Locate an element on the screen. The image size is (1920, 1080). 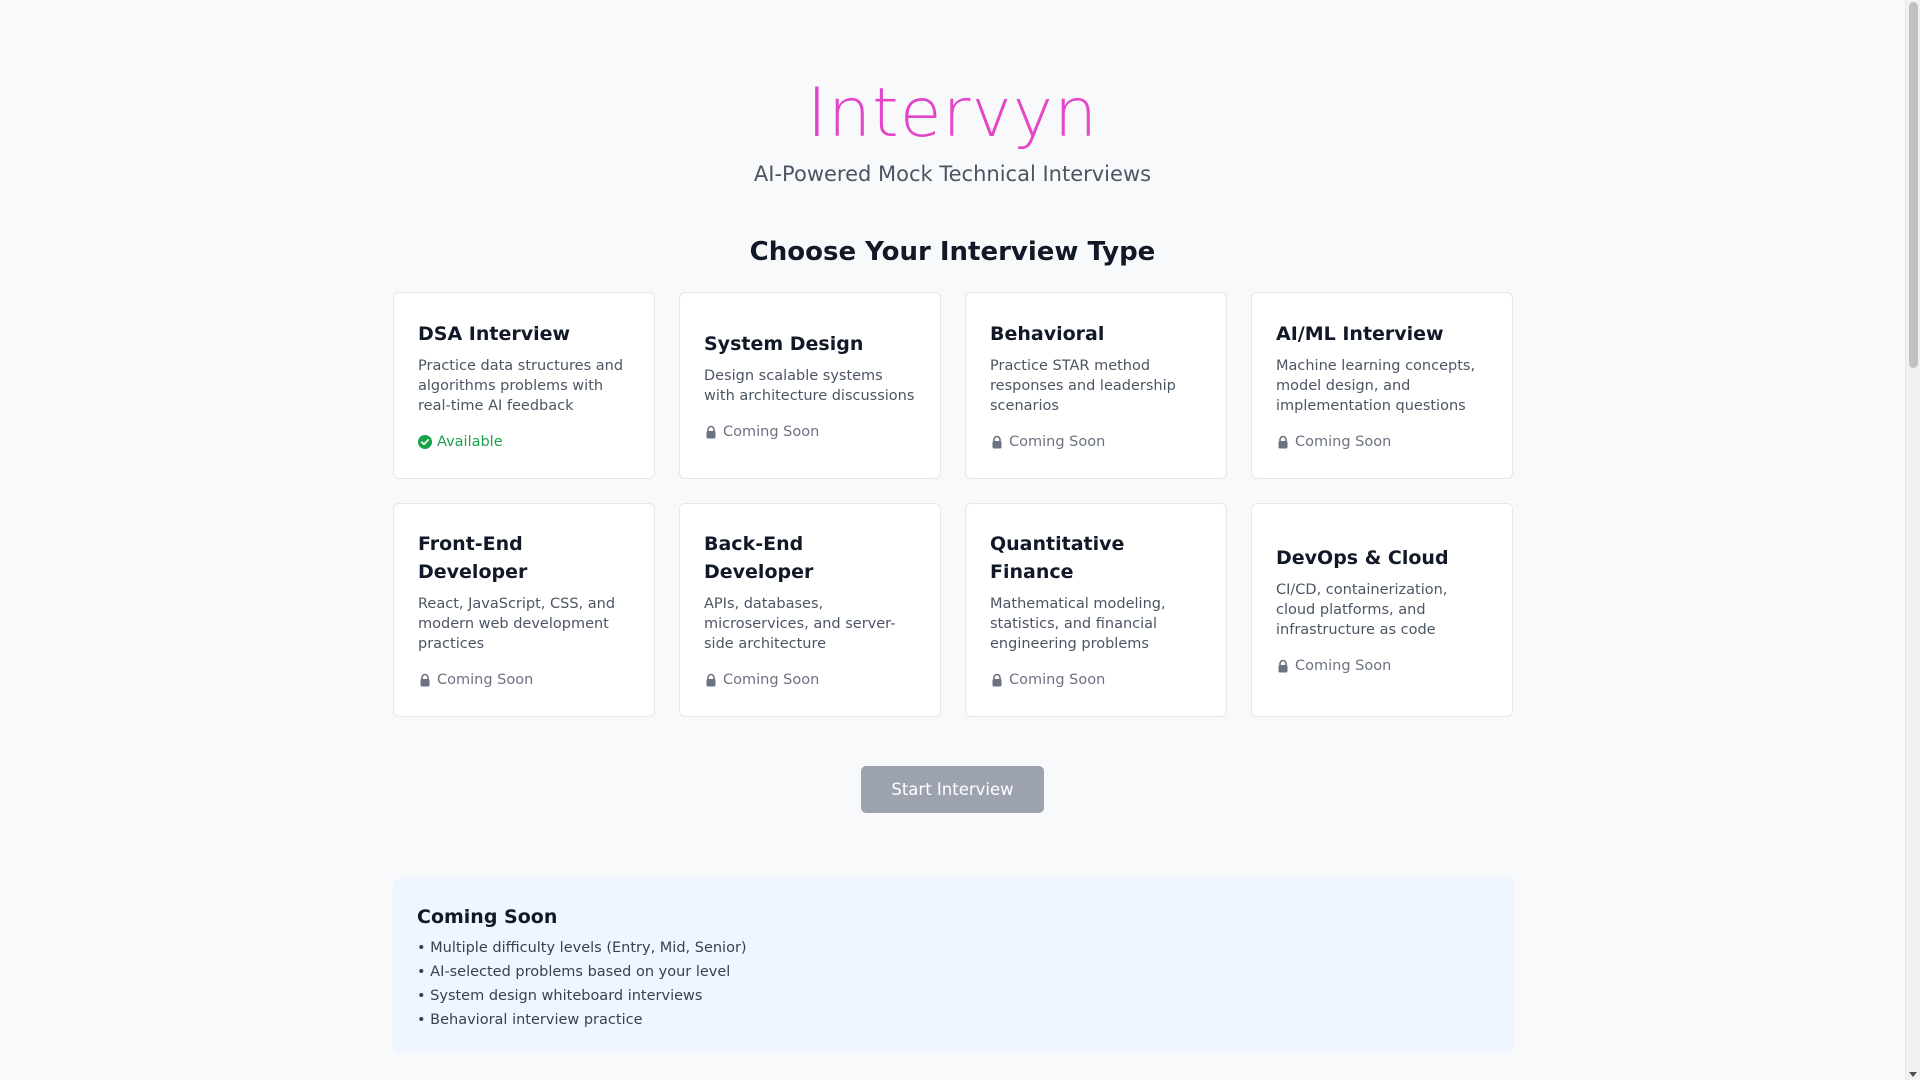
card-title: Back-End Developer is located at coordinates (759, 558).